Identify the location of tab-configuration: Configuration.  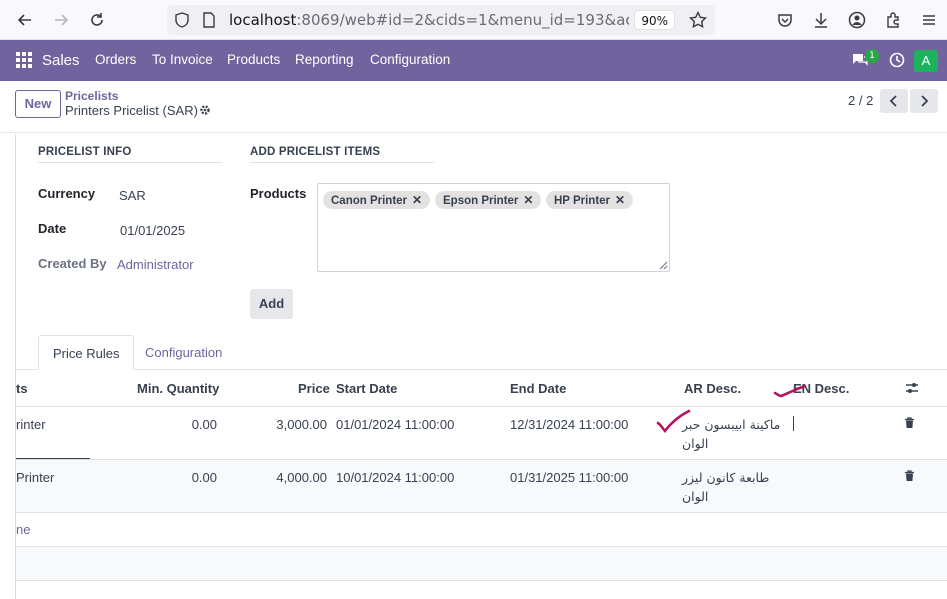
(183, 352).